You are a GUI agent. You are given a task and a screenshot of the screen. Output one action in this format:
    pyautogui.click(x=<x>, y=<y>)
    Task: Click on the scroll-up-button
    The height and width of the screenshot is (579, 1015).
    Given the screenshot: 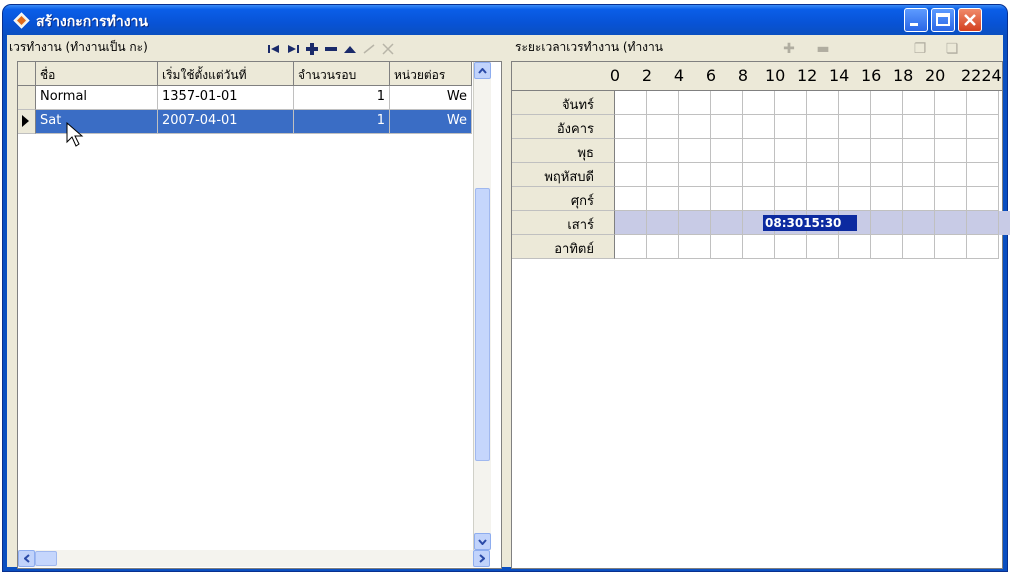 What is the action you would take?
    pyautogui.click(x=482, y=70)
    